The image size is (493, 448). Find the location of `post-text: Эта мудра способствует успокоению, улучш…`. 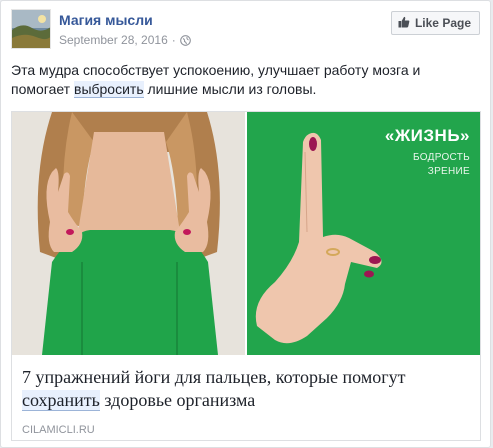

post-text: Эта мудра способствует успокоению, улучш… is located at coordinates (246, 80).